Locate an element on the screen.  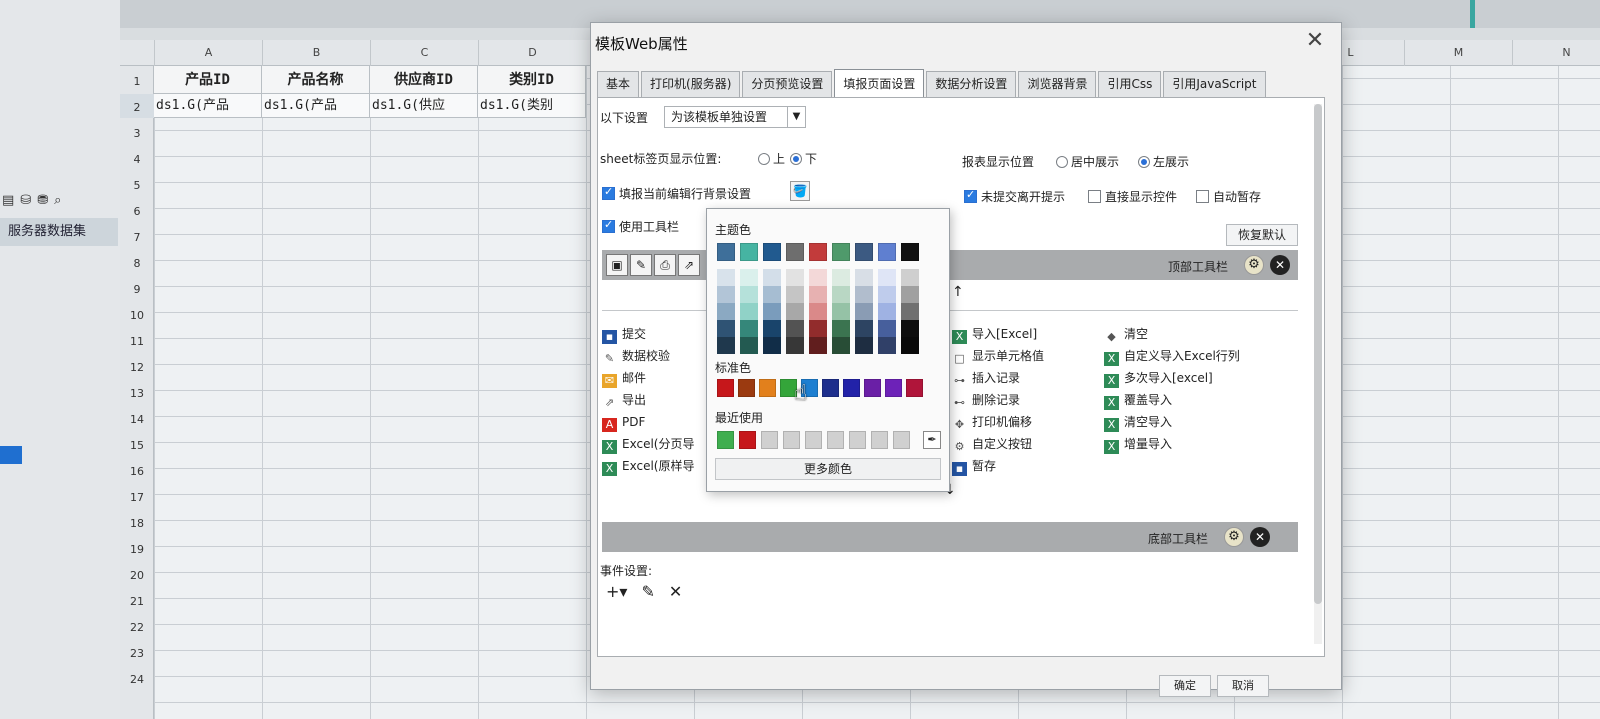
column-header-a: A is located at coordinates (208, 53).